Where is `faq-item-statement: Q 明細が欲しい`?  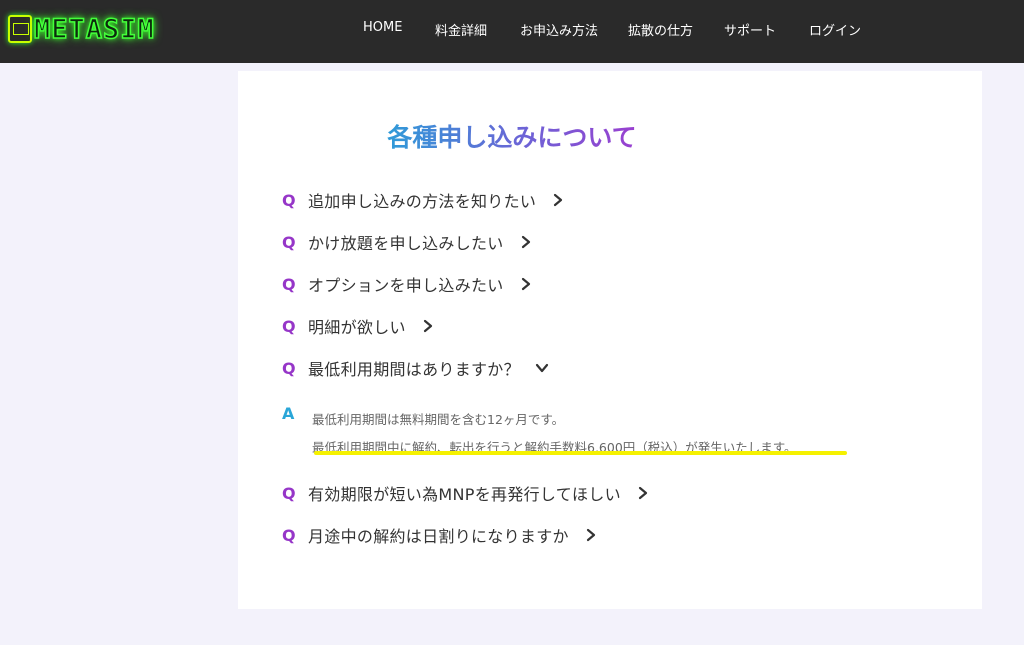
faq-item-statement: Q 明細が欲しい is located at coordinates (359, 326).